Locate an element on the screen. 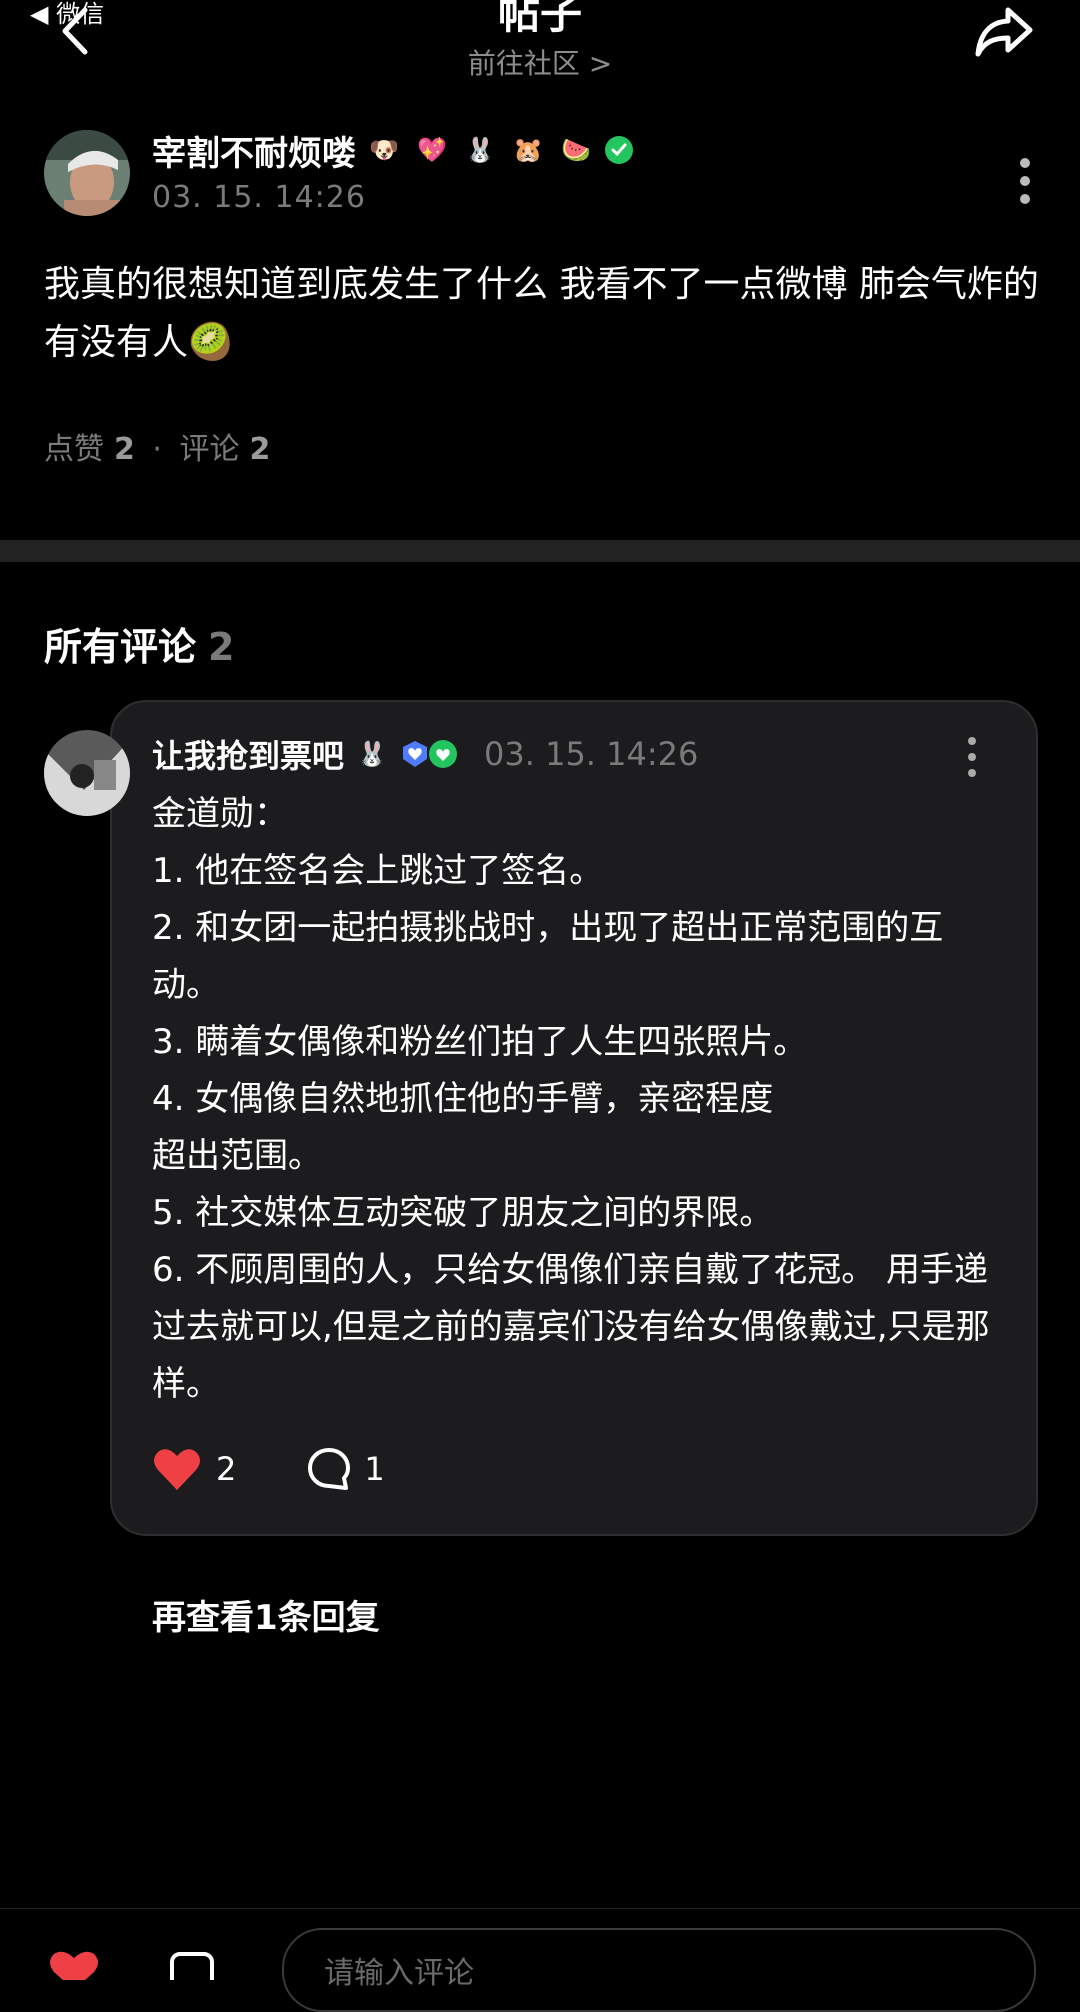 The height and width of the screenshot is (2012, 1080). all-comments-label: 所有评论 is located at coordinates (120, 647).